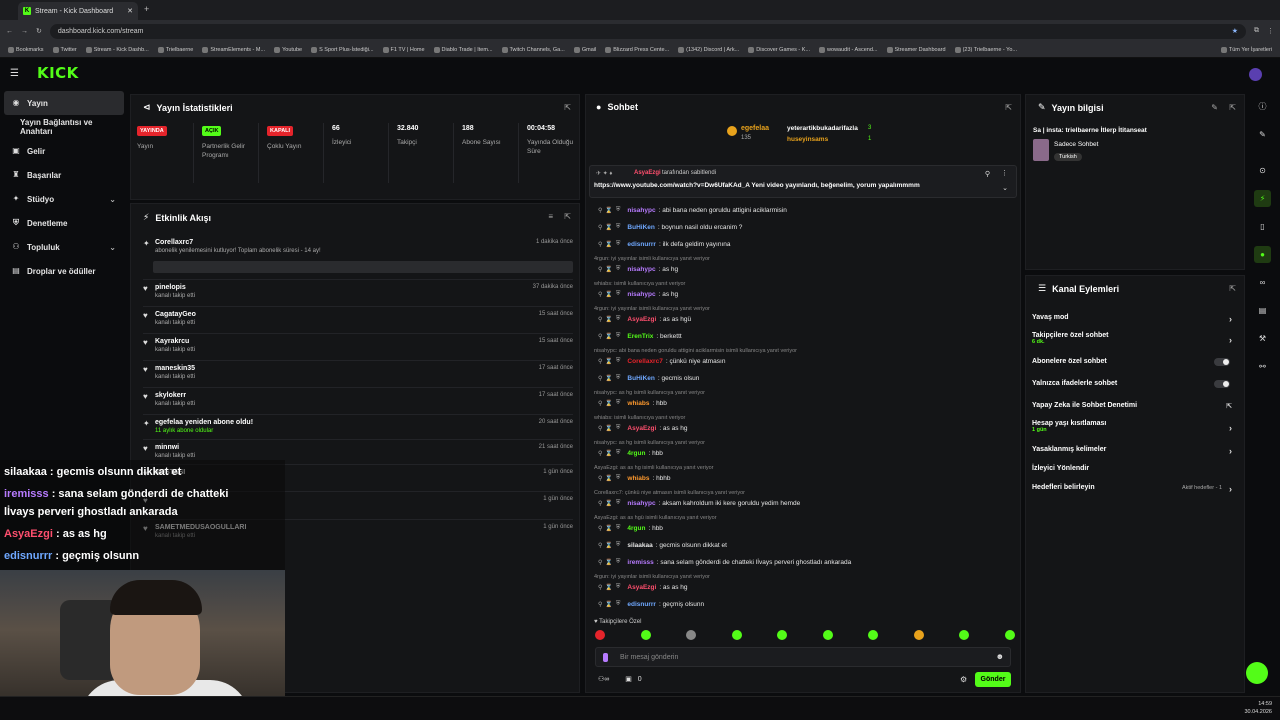  What do you see at coordinates (1134, 451) in the screenshot?
I see `channel-action-row: Yasaklanmış kelimeler ›` at bounding box center [1134, 451].